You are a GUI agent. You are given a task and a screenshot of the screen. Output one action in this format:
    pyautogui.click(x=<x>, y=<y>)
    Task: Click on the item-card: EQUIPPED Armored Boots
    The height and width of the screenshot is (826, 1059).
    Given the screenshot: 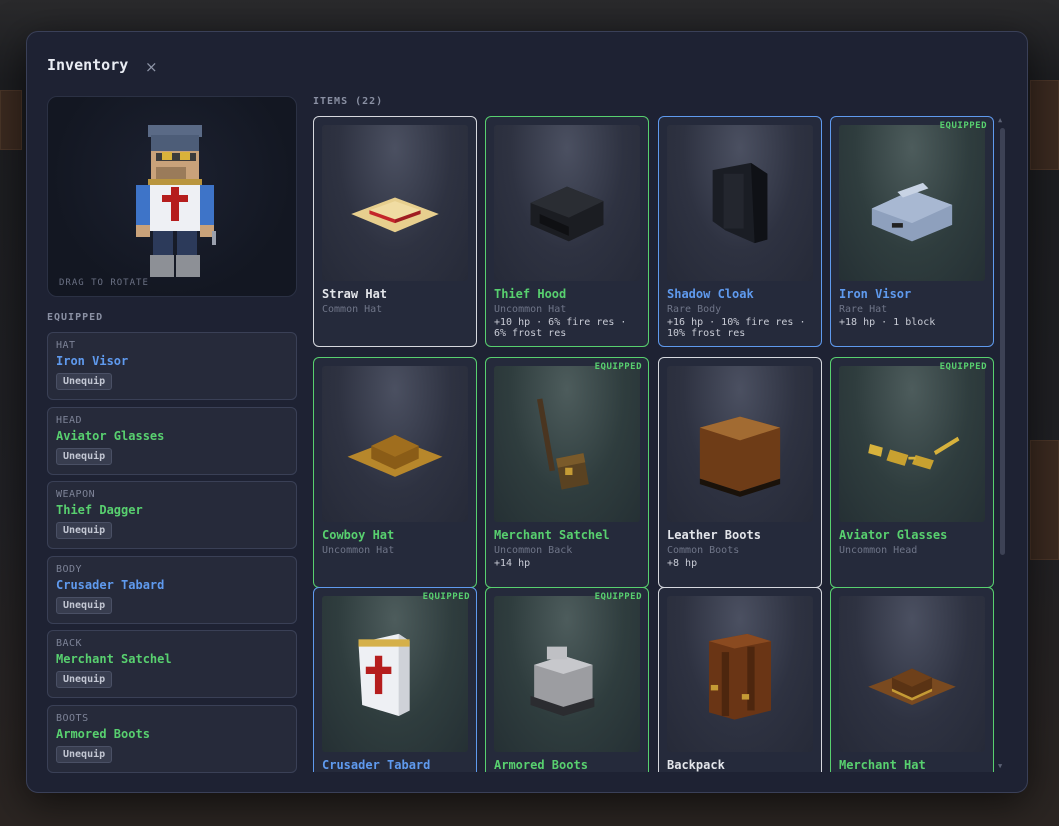 What is the action you would take?
    pyautogui.click(x=567, y=679)
    